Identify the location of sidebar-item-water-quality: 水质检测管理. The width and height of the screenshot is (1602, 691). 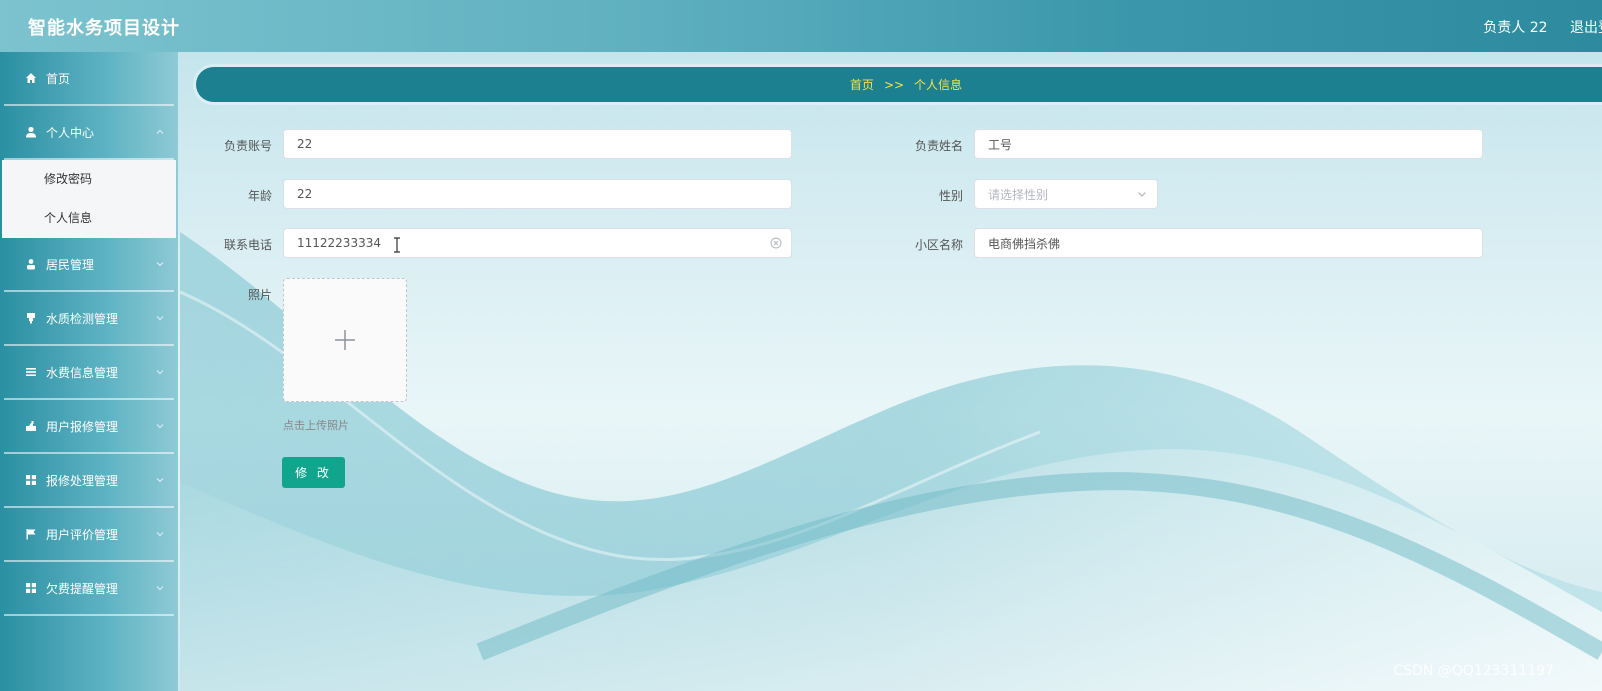
(89, 319).